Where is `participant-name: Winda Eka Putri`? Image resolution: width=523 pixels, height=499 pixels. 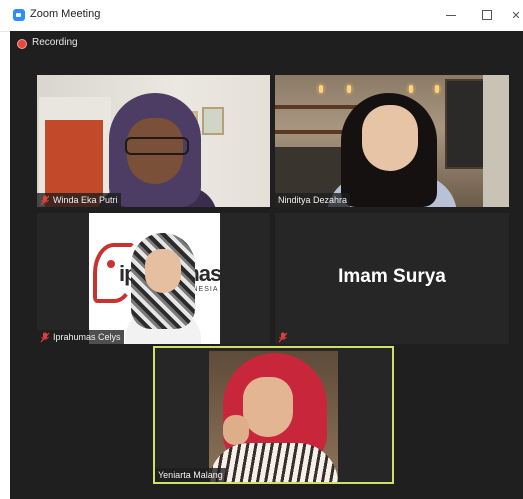
participant-name: Winda Eka Putri is located at coordinates (85, 200).